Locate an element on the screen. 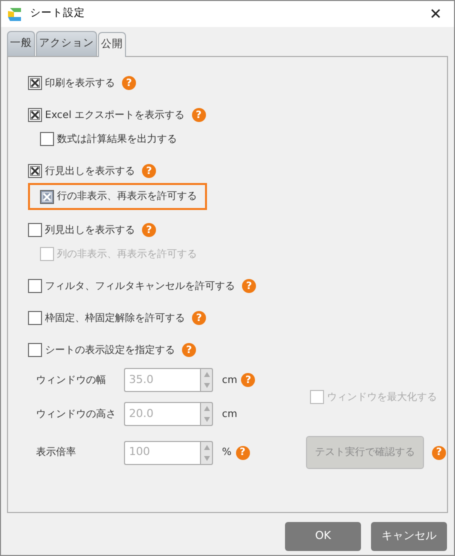 This screenshot has width=455, height=556. close-button: ✕ is located at coordinates (435, 14).